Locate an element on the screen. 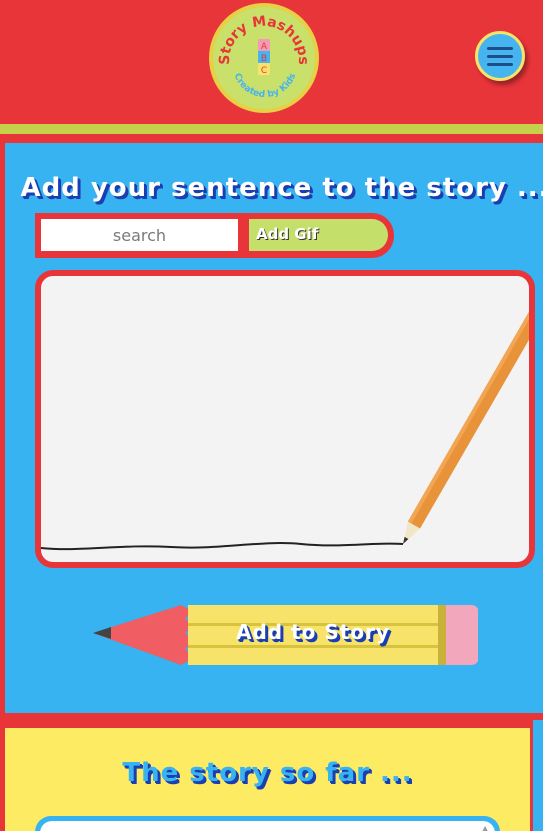 This screenshot has height=831, width=543. logo-graphic: Story Mashups Created by Kids A B C is located at coordinates (264, 56).